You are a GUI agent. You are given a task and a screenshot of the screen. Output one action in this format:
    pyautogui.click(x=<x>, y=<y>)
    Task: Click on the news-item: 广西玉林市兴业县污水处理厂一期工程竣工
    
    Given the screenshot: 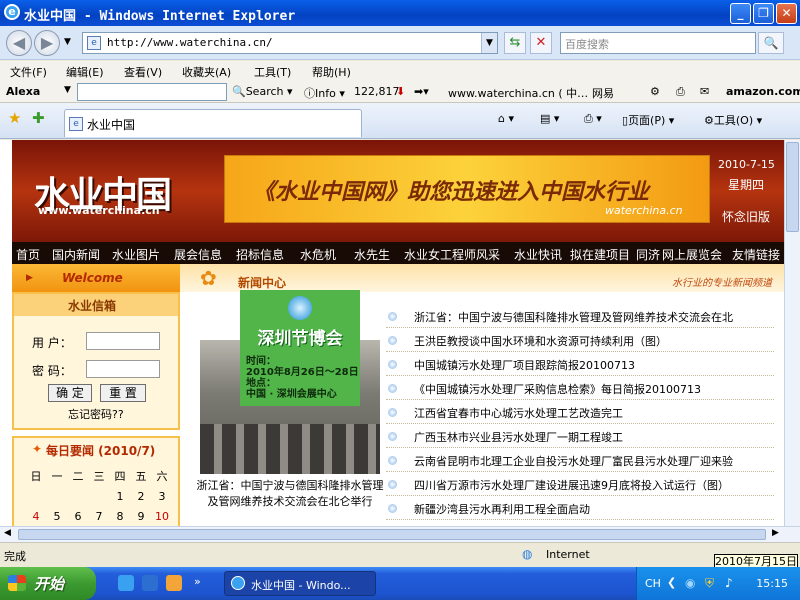 What is the action you would take?
    pyautogui.click(x=580, y=436)
    